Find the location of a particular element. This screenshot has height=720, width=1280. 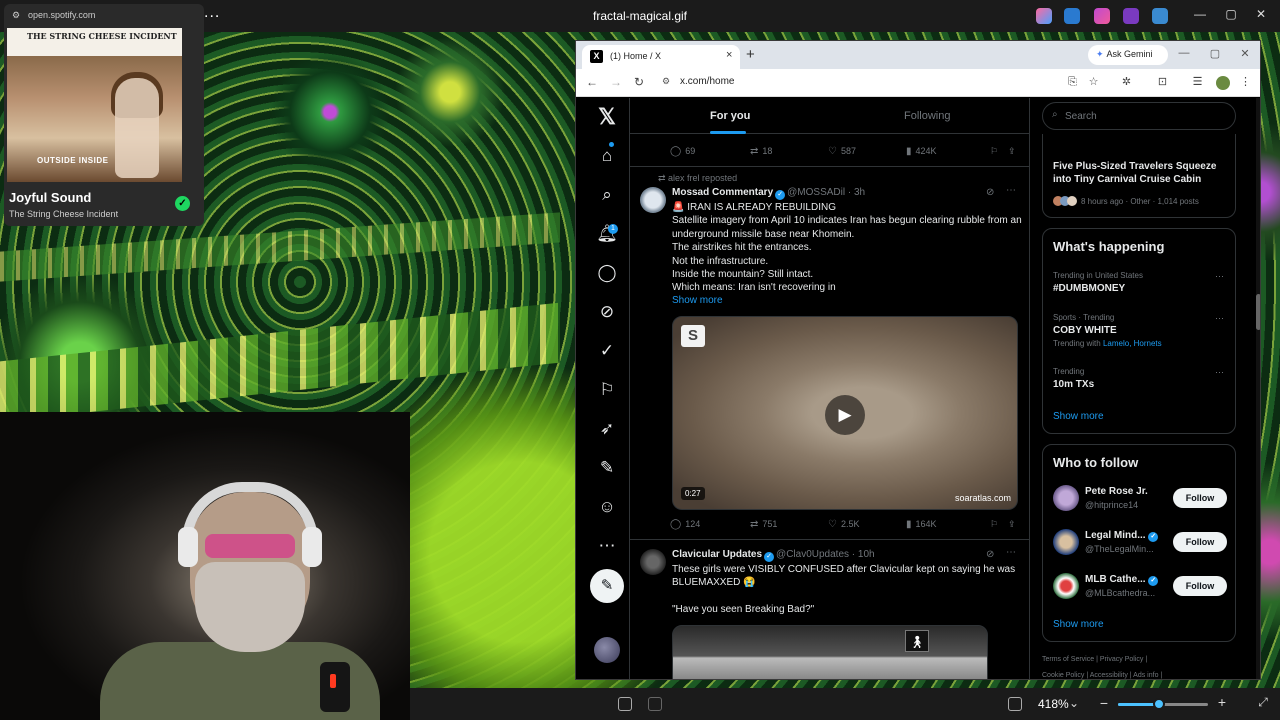

page-scrollbar is located at coordinates (1258, 388).